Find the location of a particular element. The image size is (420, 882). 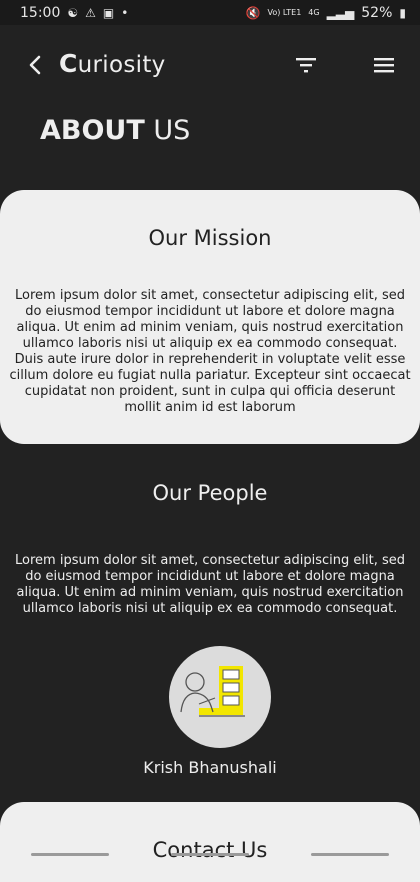

mute-icon: 🔇 is located at coordinates (253, 12).